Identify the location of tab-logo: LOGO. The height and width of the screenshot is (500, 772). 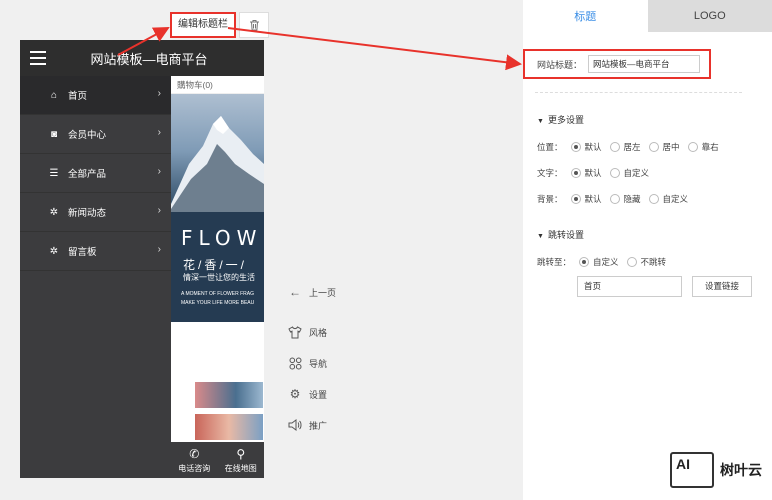
(709, 16).